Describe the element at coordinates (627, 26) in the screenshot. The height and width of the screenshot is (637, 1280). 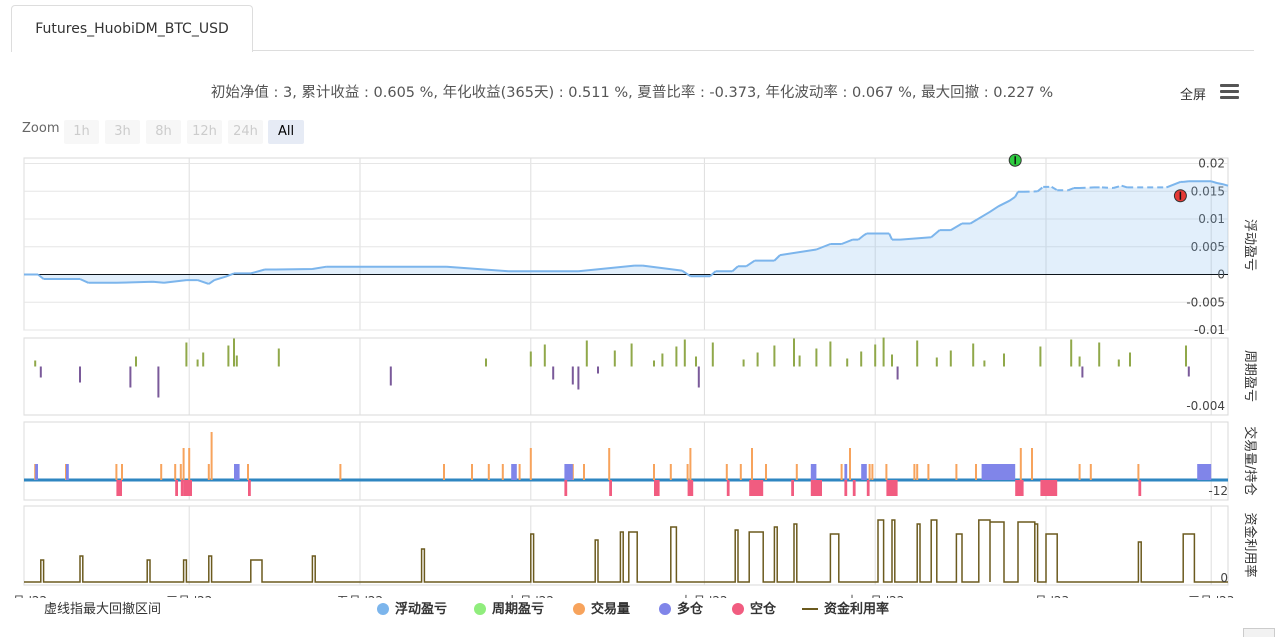
I see `tab-bar: Futures_HuobiDM_BTC_USD` at that location.